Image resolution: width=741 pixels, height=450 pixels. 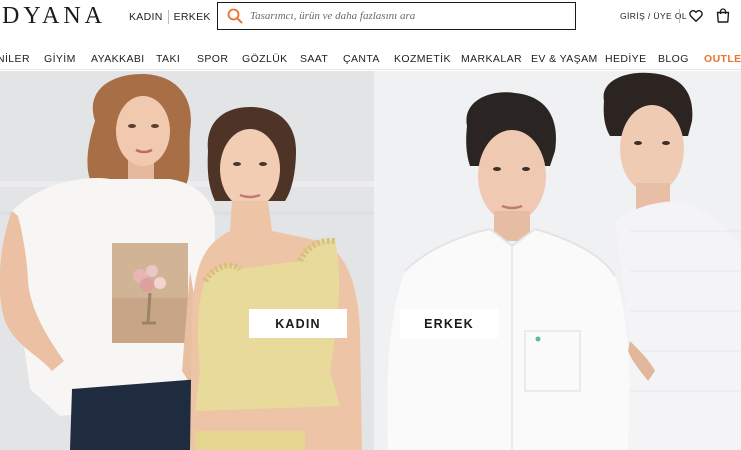 What do you see at coordinates (361, 59) in the screenshot?
I see `nav-item-bags: ÇANTA` at bounding box center [361, 59].